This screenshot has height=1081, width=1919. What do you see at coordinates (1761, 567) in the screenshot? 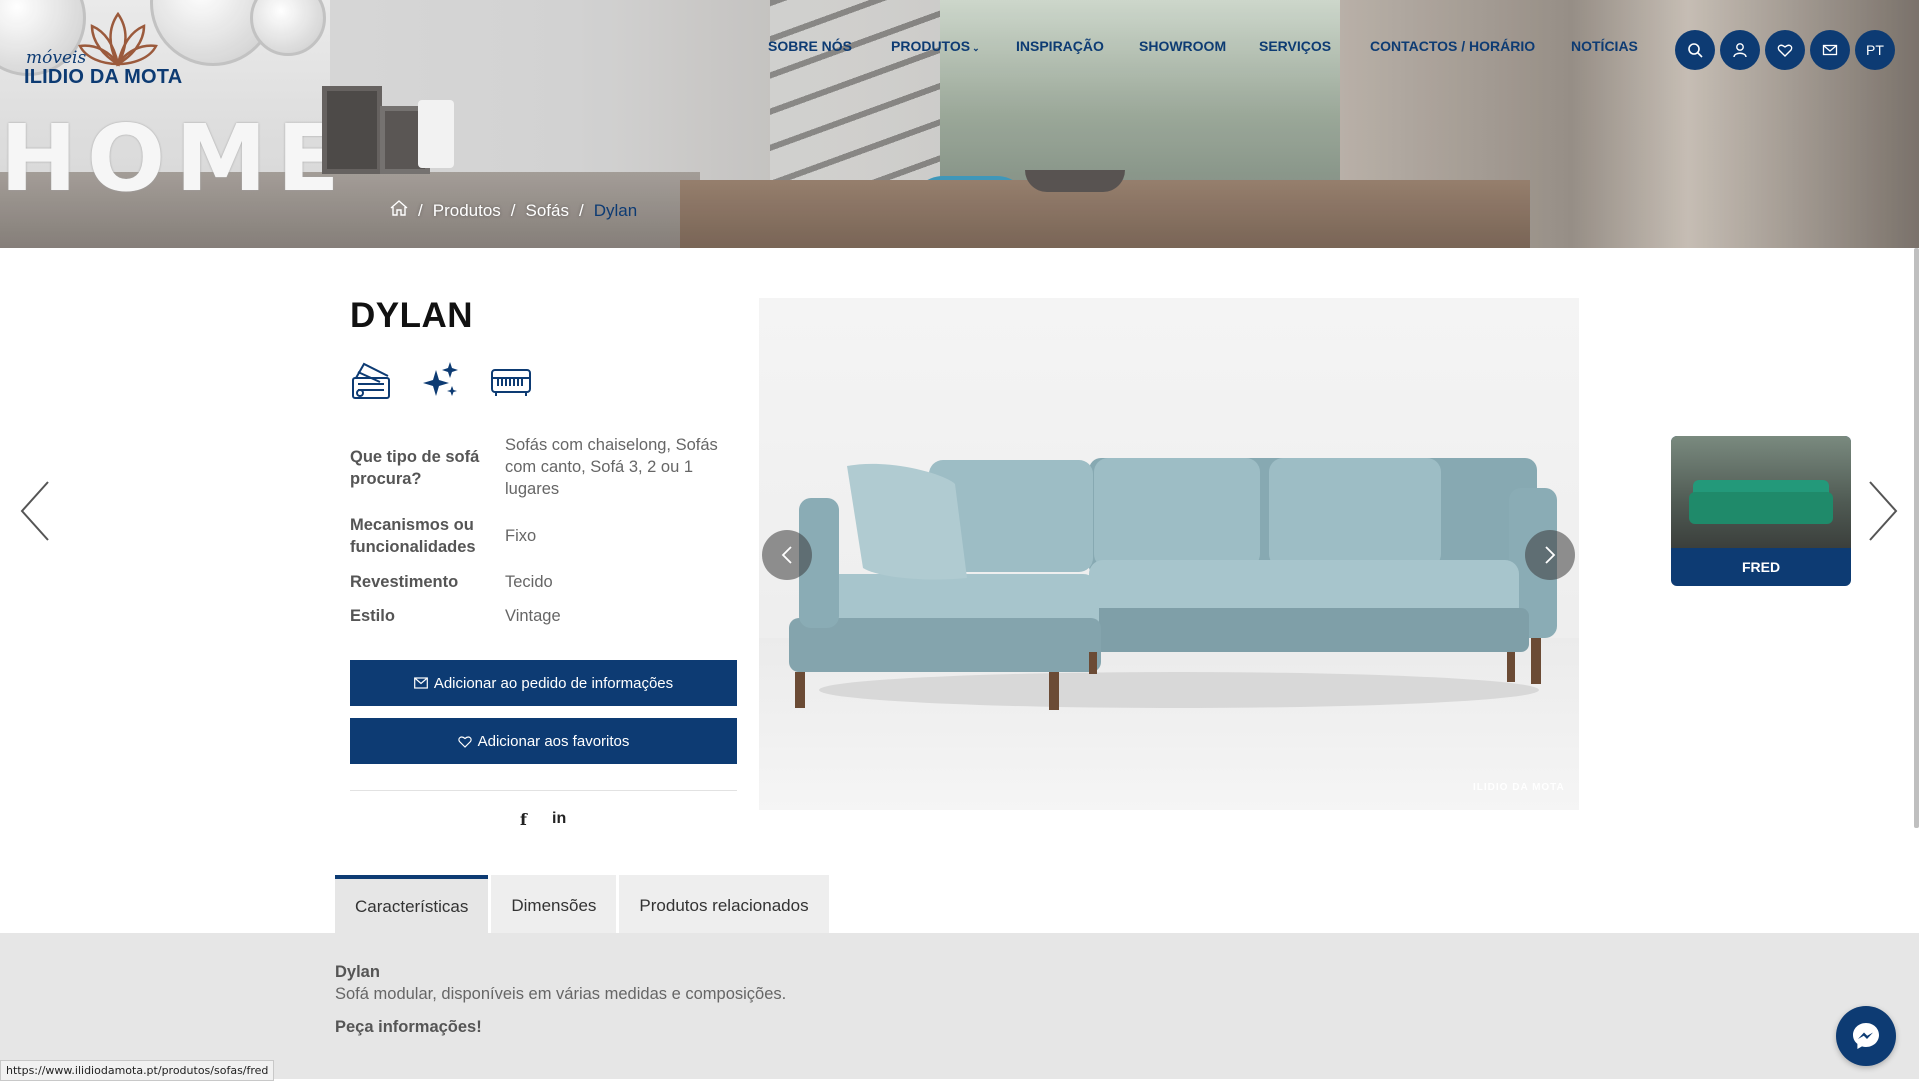
I see `next-product-label: FRED` at bounding box center [1761, 567].